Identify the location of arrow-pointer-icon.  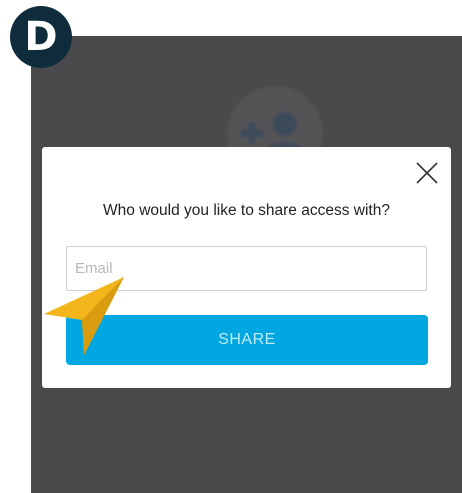
(84, 316).